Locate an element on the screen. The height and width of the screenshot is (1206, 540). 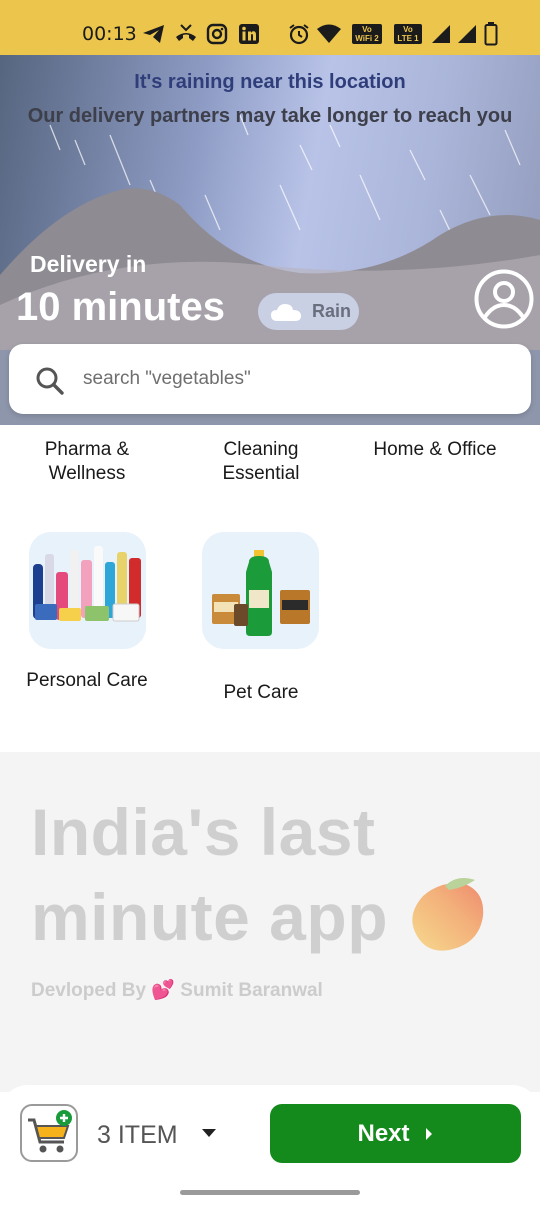
mango-icon is located at coordinates (448, 914).